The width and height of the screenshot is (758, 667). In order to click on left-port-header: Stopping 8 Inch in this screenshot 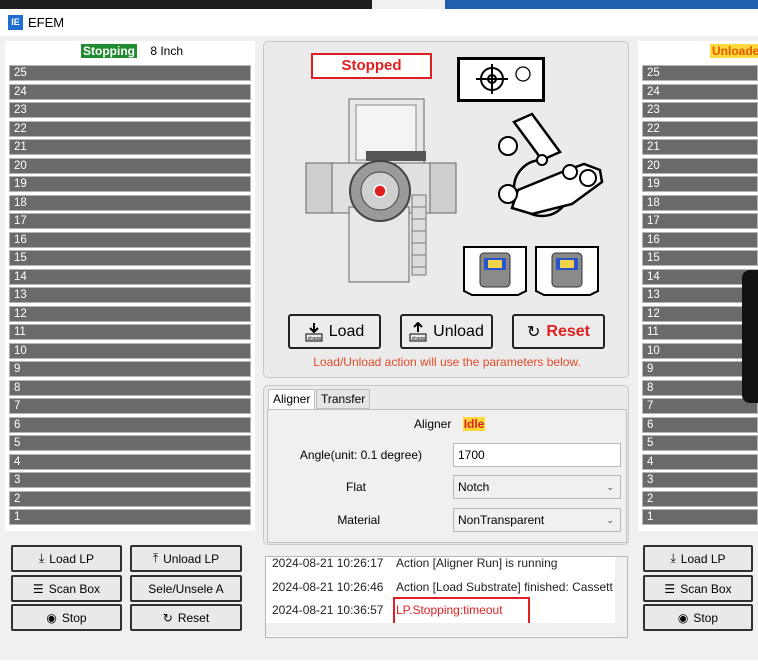, I will do `click(132, 51)`.